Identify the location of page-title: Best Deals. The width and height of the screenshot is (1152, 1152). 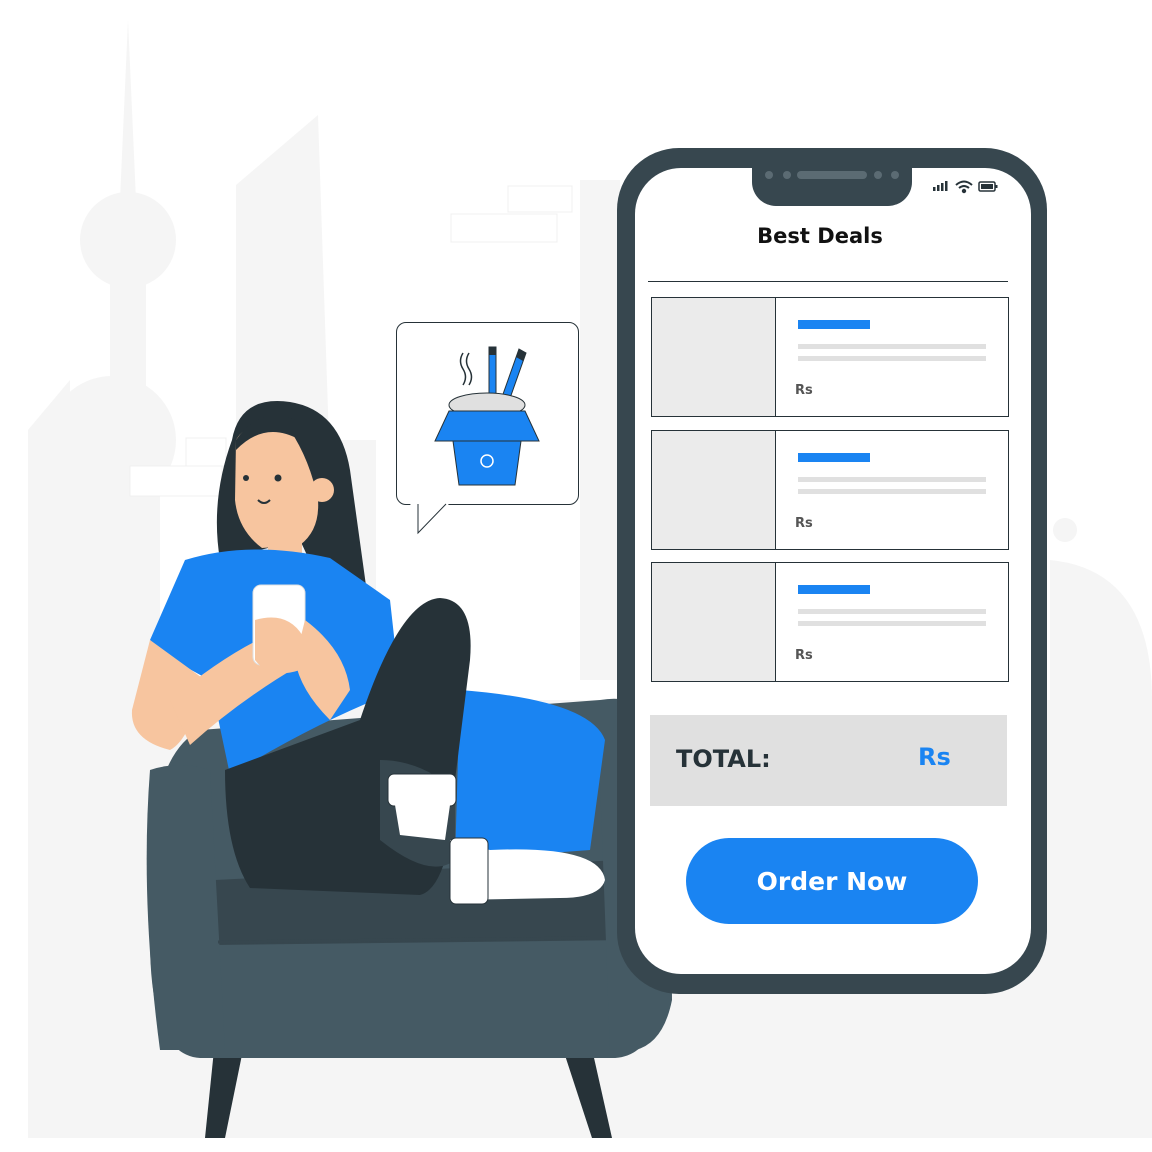
(820, 236).